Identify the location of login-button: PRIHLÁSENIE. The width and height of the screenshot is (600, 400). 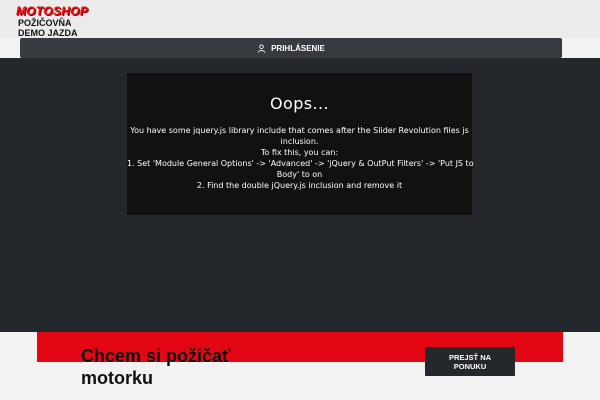
(291, 48).